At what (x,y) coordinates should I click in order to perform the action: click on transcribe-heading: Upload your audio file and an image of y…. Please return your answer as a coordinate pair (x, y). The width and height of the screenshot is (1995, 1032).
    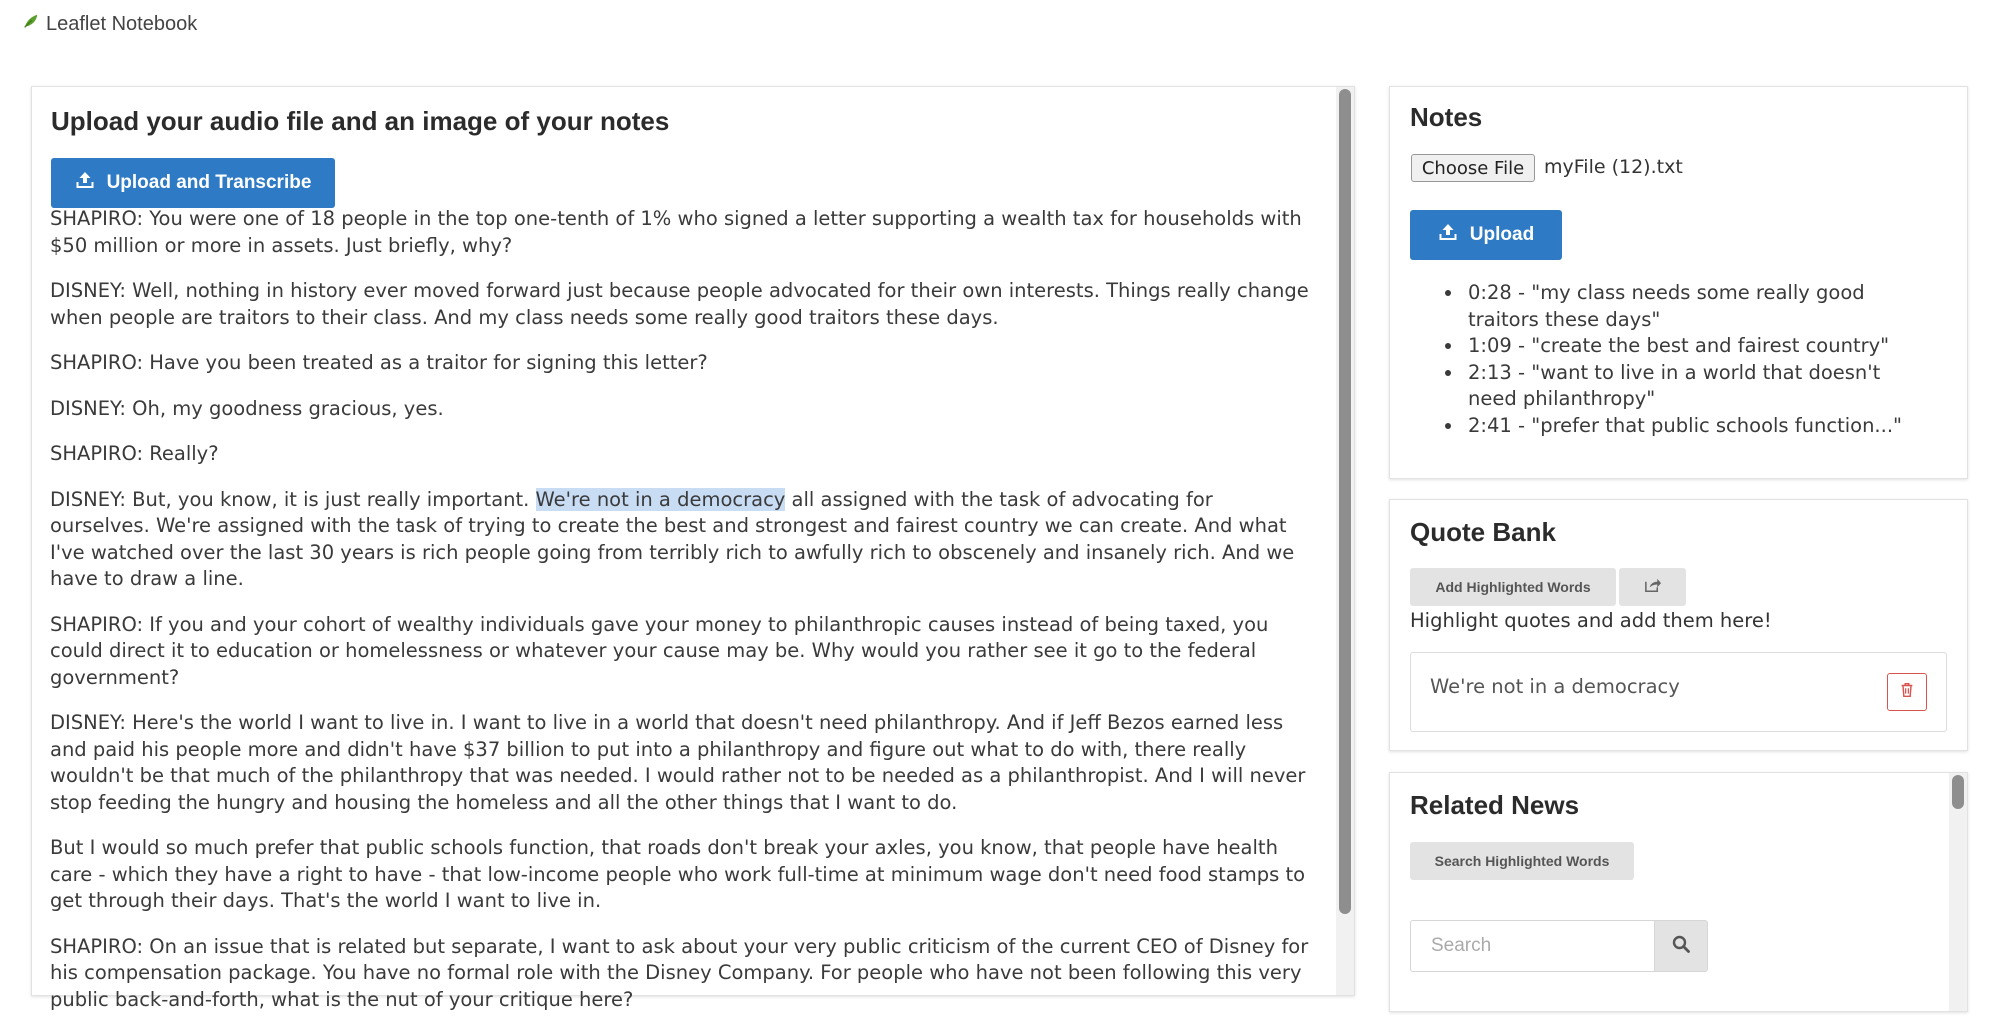
    Looking at the image, I should click on (360, 121).